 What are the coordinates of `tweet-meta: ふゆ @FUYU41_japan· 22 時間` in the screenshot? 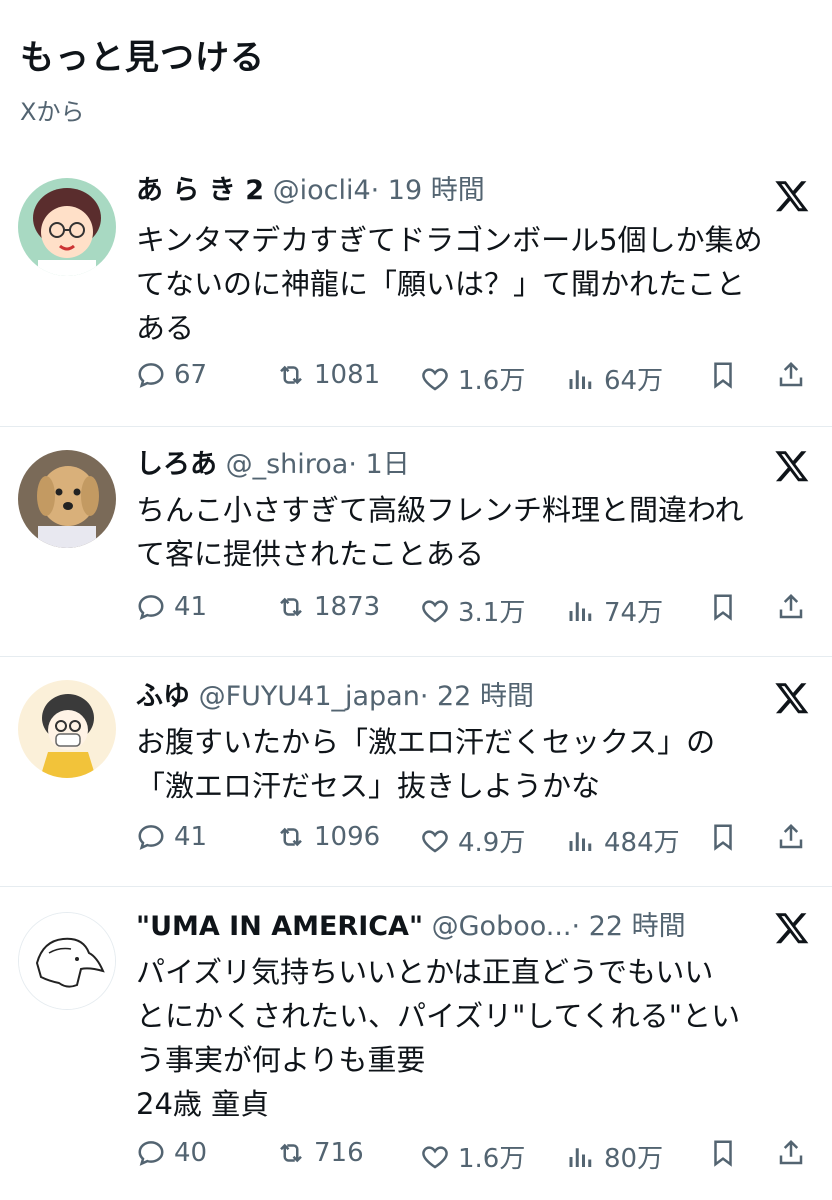 It's located at (335, 697).